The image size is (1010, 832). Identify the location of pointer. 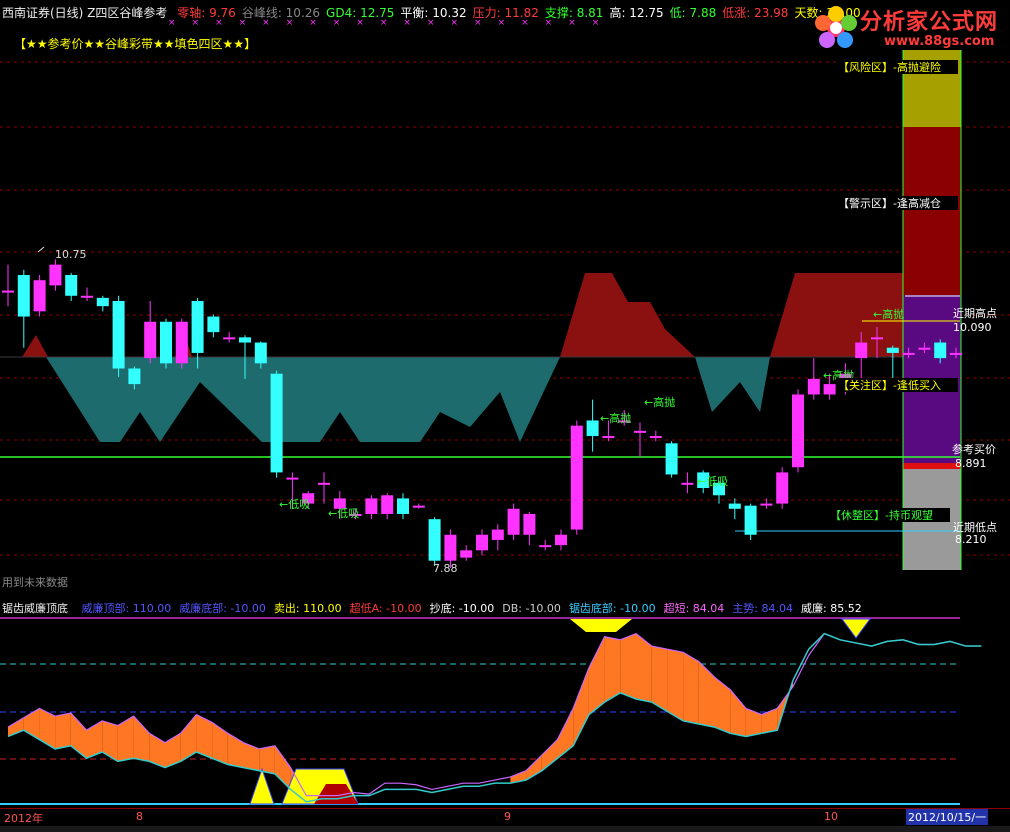
(41, 249).